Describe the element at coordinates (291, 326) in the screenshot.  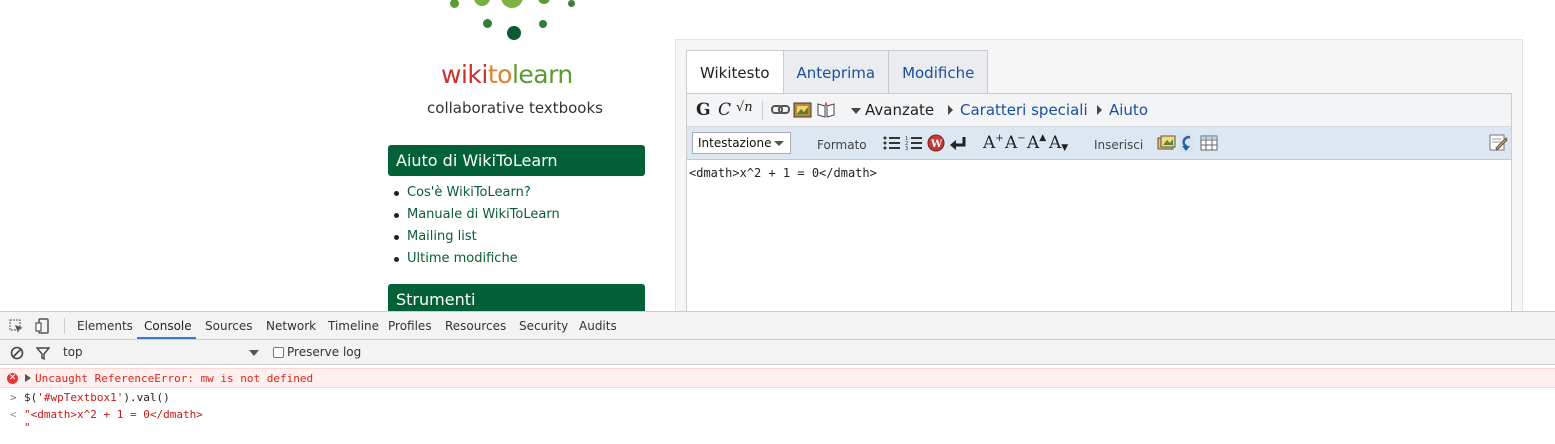
I see `tab-network: Network` at that location.